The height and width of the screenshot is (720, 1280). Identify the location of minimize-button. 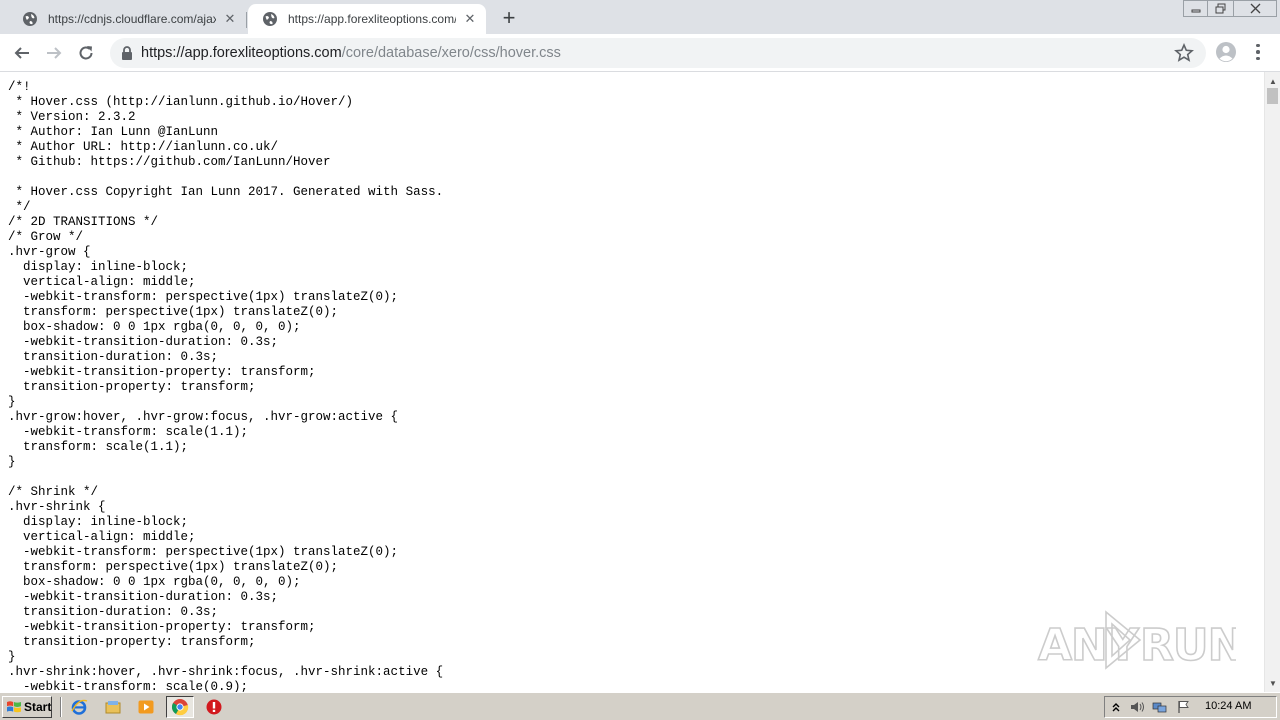
(1195, 8).